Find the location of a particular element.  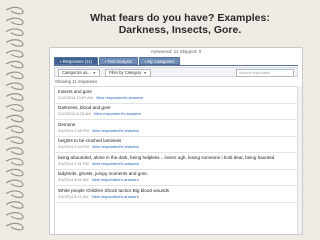

tab-label: My Categories is located at coordinates (161, 61).